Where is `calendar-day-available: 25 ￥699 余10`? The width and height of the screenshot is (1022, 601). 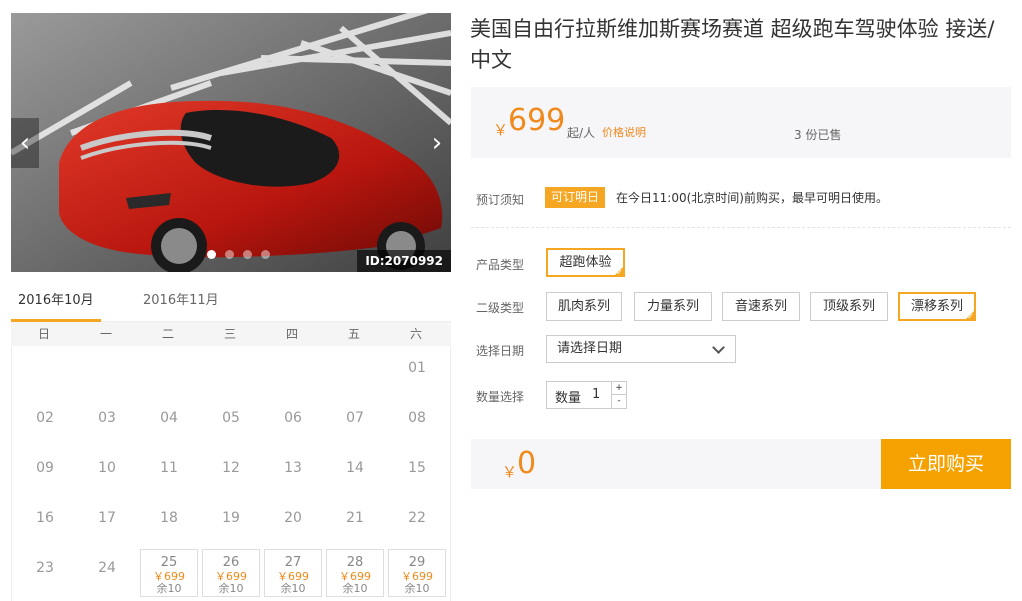 calendar-day-available: 25 ￥699 余10 is located at coordinates (169, 573).